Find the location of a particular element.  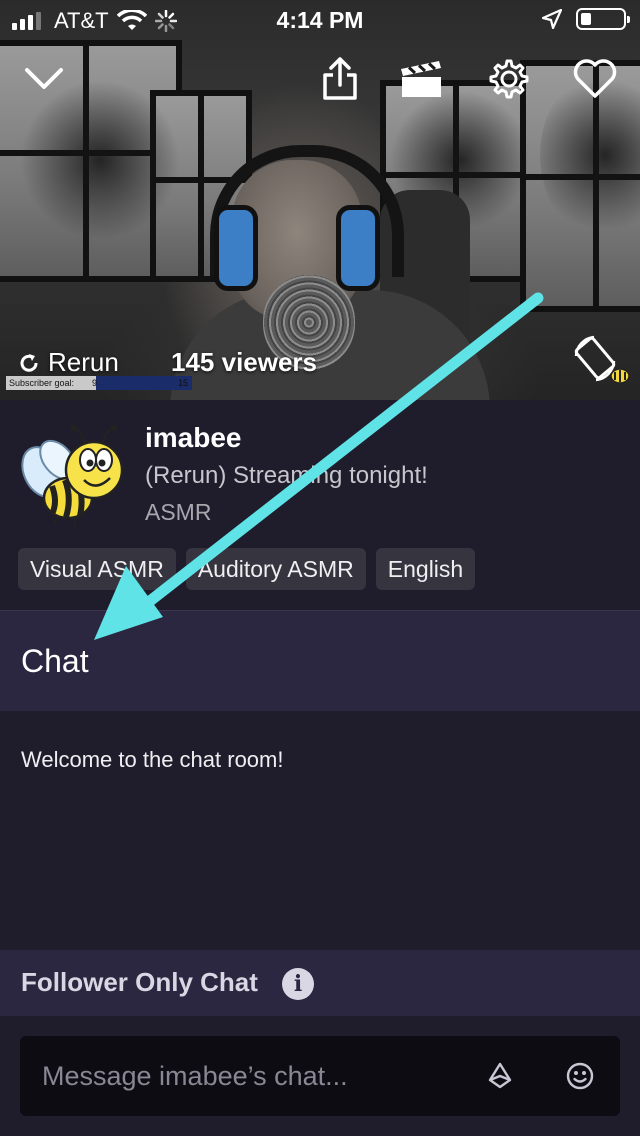

bee-avatar-icon is located at coordinates (72, 475).